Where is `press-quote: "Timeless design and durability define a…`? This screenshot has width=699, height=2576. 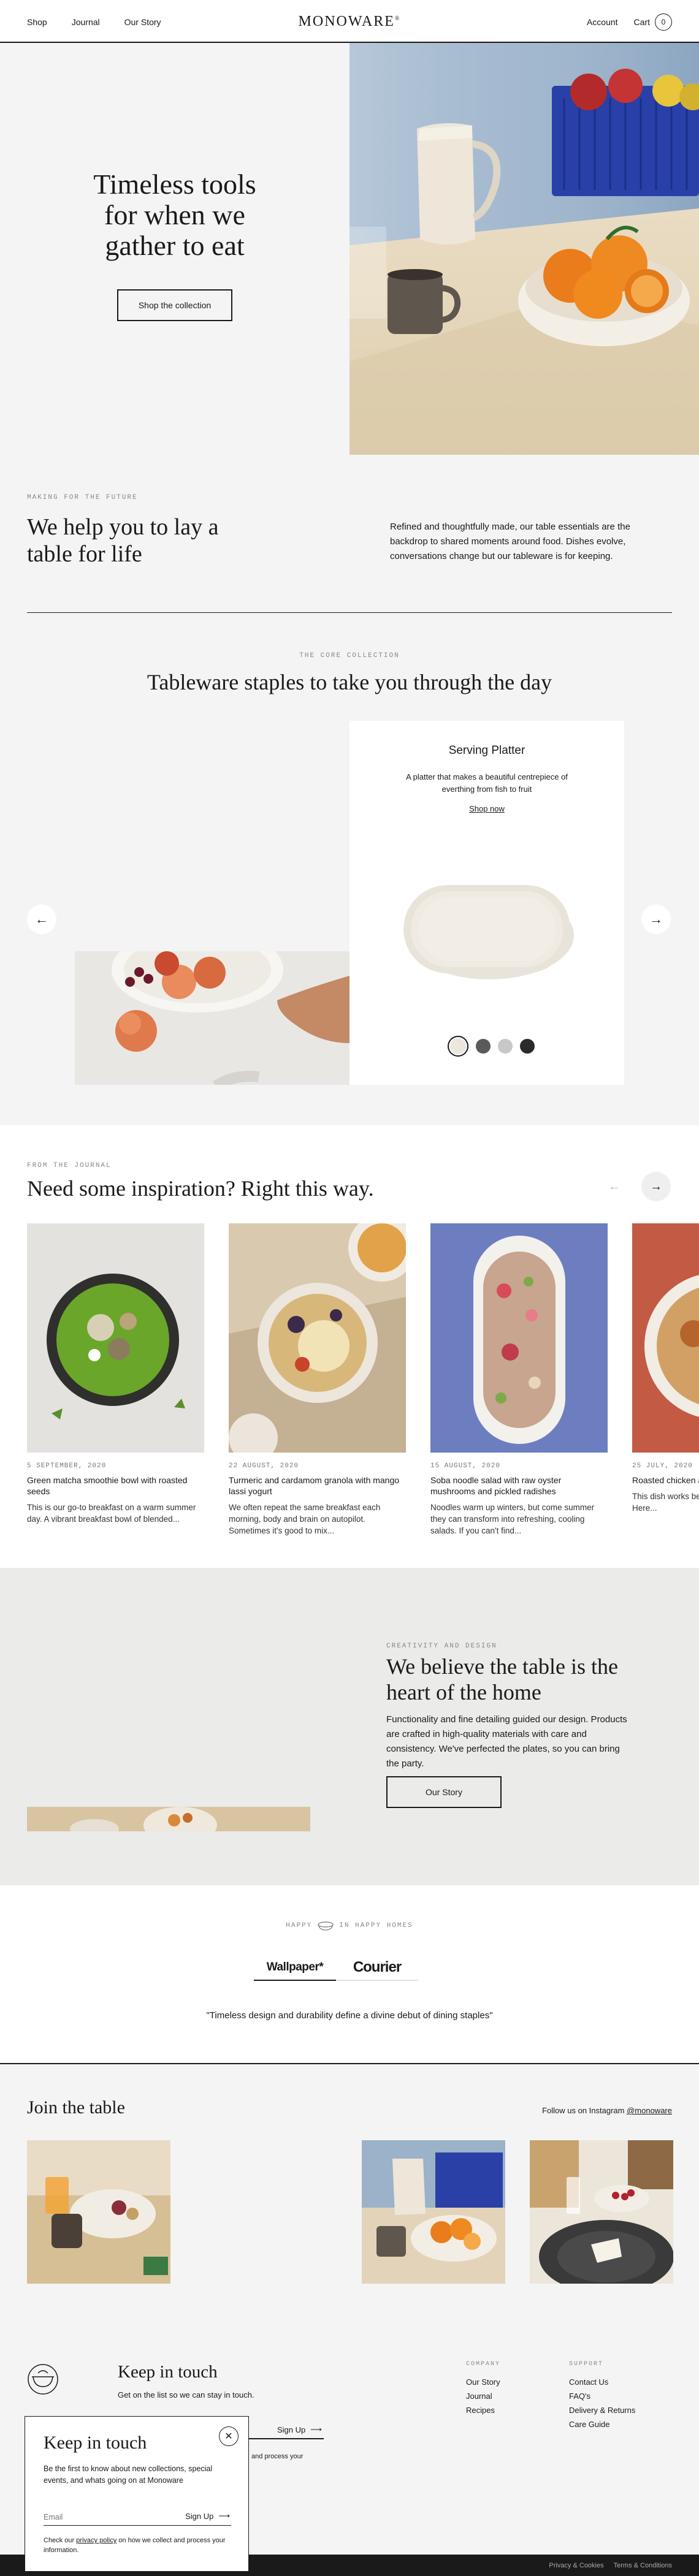
press-quote: "Timeless design and durability define a… is located at coordinates (349, 2015).